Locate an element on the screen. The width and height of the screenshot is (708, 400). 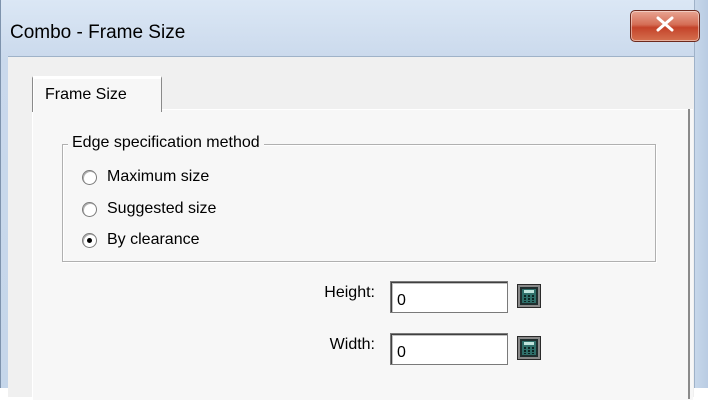
window-frame-edge is located at coordinates (701, 194).